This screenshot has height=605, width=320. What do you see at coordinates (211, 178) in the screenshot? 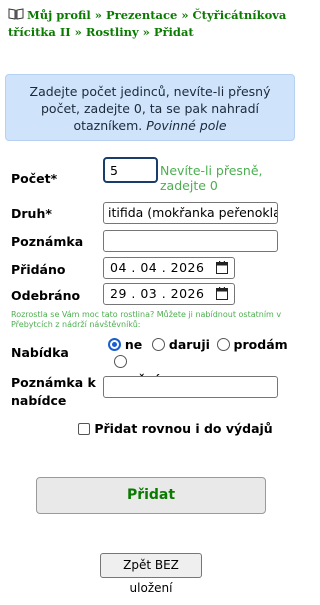
I see `pocet-hint: Nevíte-li přesně, zadejte 0` at bounding box center [211, 178].